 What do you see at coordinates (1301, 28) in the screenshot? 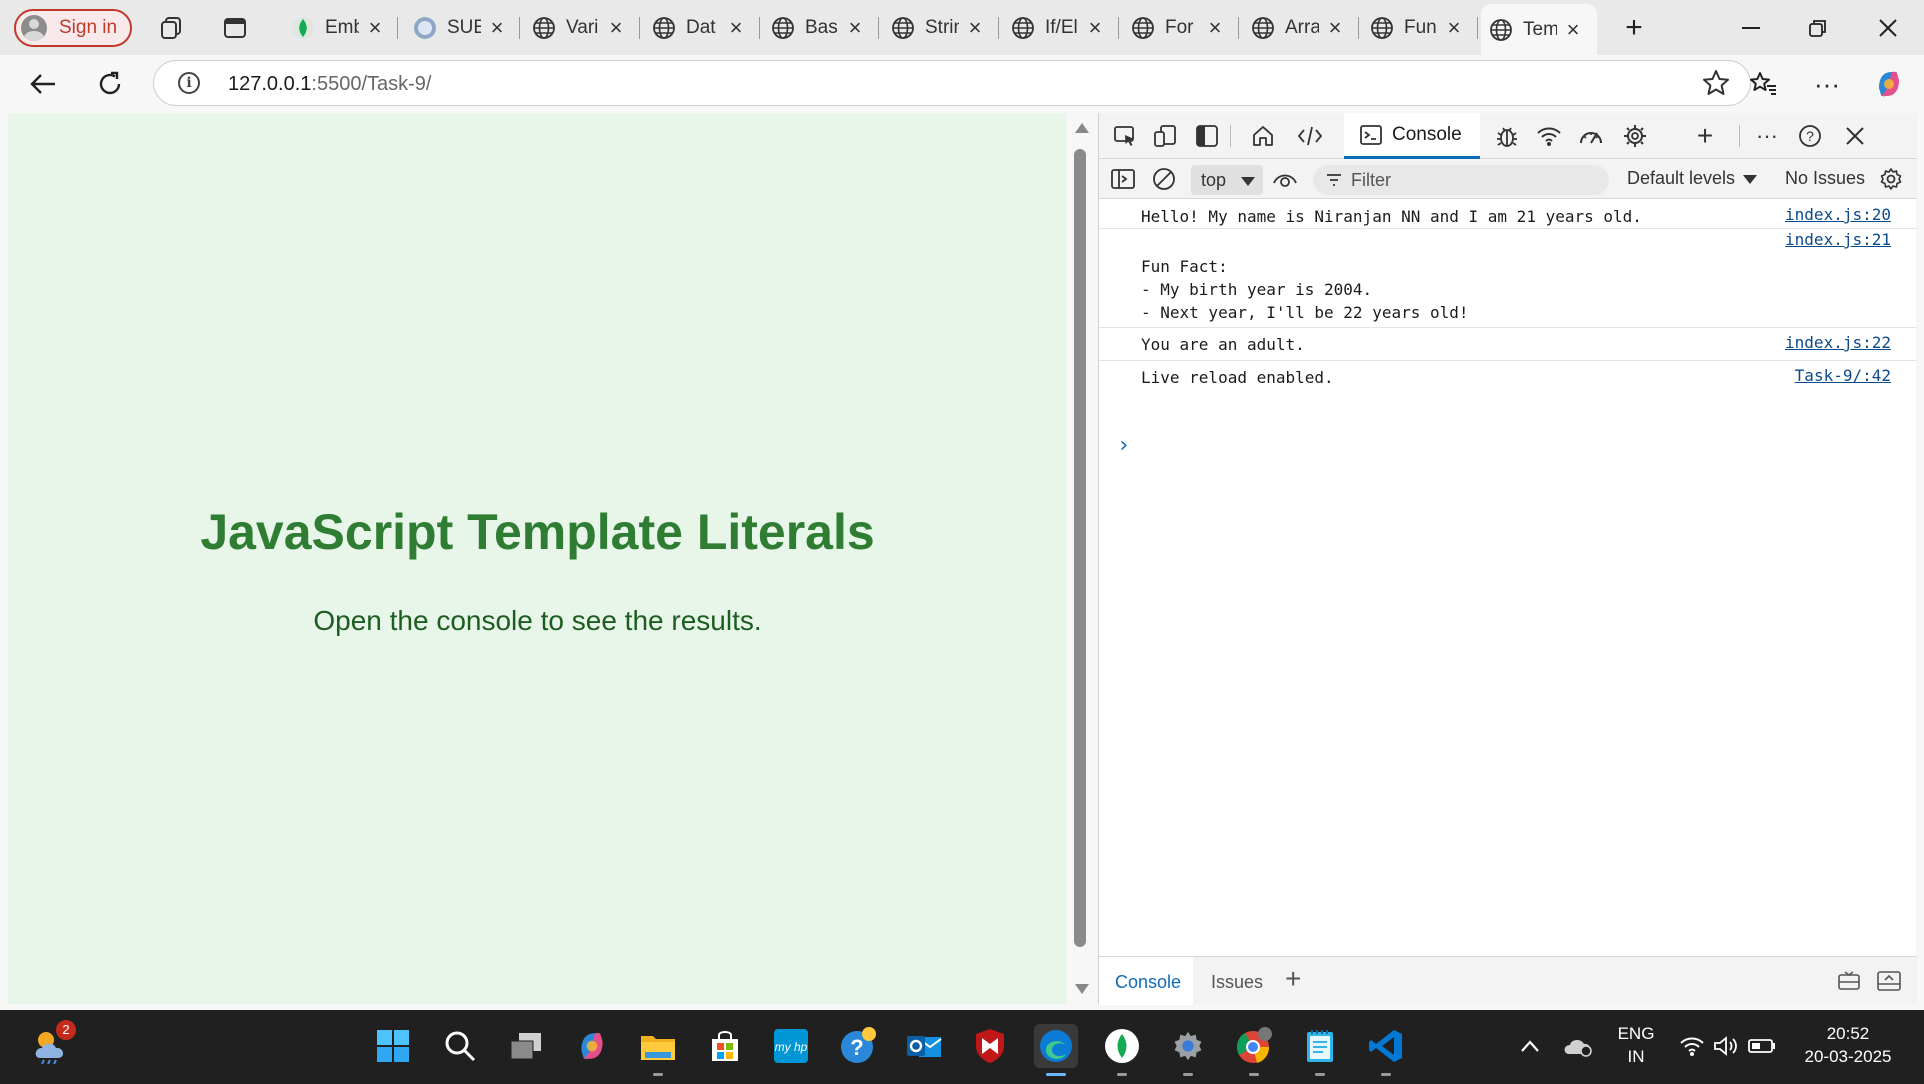
I see `browser-tab: Arra ×` at bounding box center [1301, 28].